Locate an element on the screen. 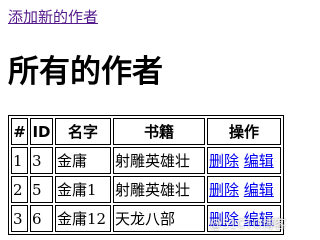 The height and width of the screenshot is (240, 320). watermark: @51CTO博客 is located at coordinates (247, 224).